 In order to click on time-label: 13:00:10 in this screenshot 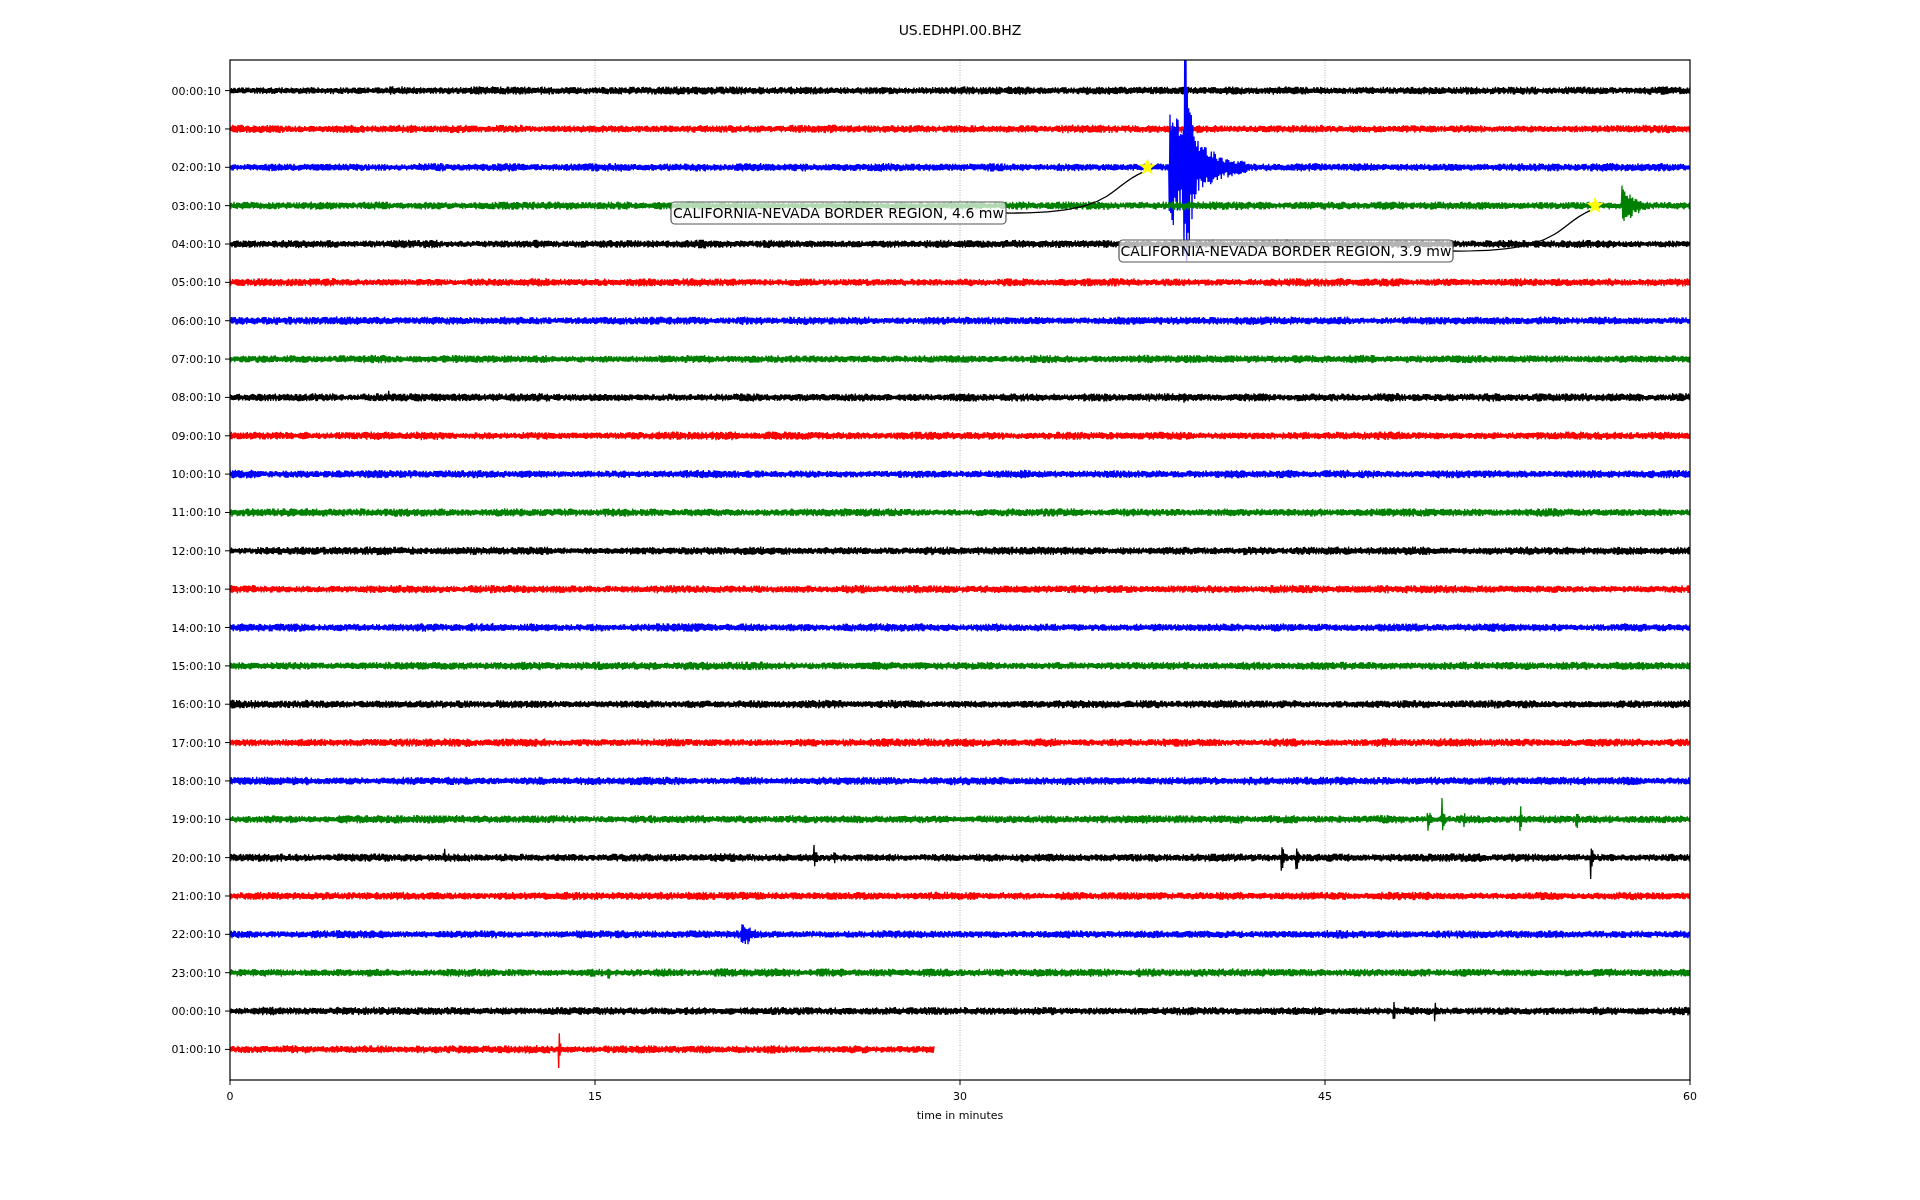, I will do `click(196, 590)`.